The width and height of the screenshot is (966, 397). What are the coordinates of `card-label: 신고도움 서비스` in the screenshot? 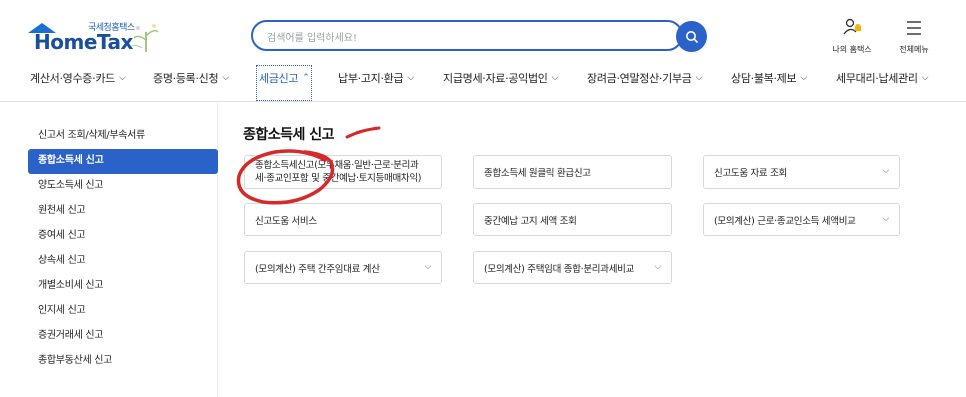 It's located at (286, 221).